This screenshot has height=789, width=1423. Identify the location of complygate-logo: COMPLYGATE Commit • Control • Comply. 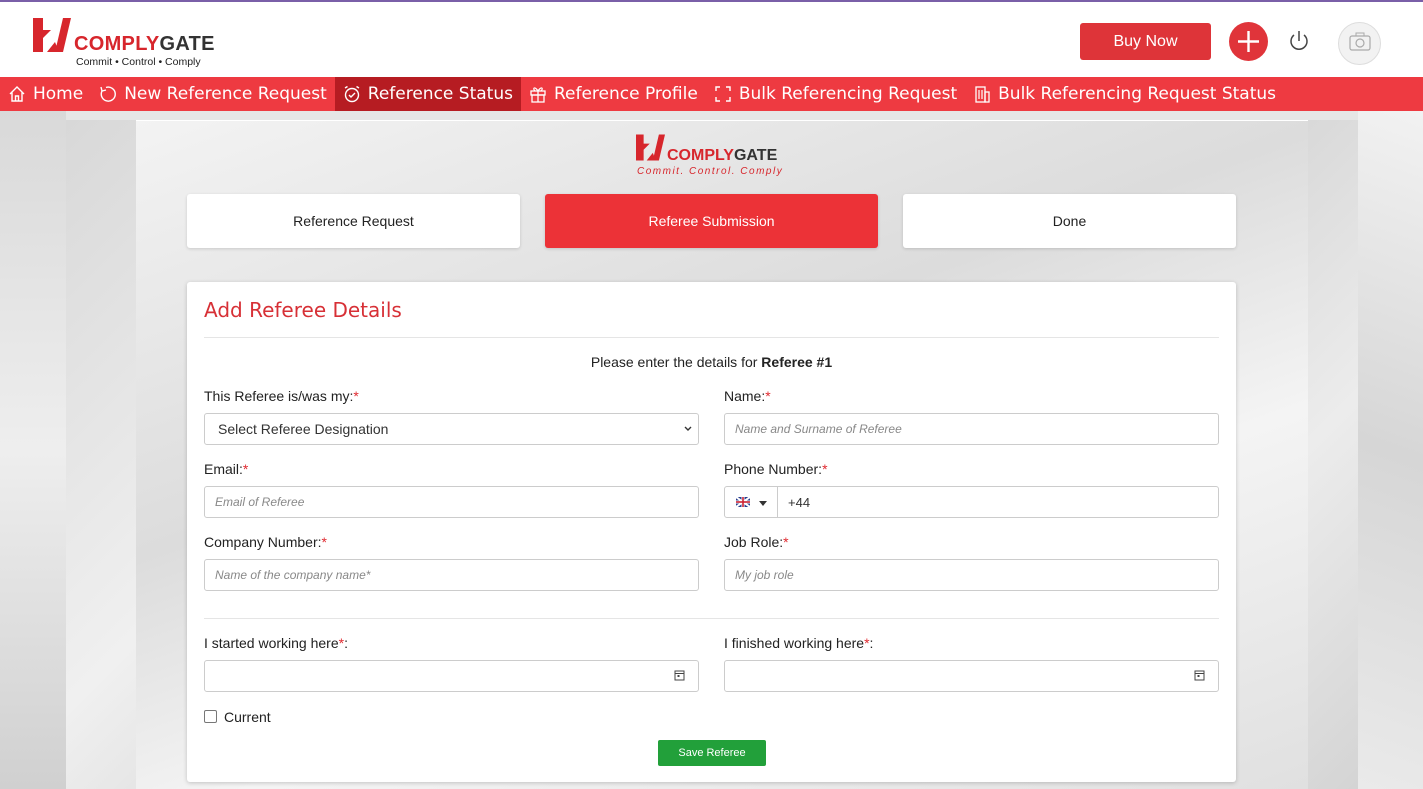
(133, 44).